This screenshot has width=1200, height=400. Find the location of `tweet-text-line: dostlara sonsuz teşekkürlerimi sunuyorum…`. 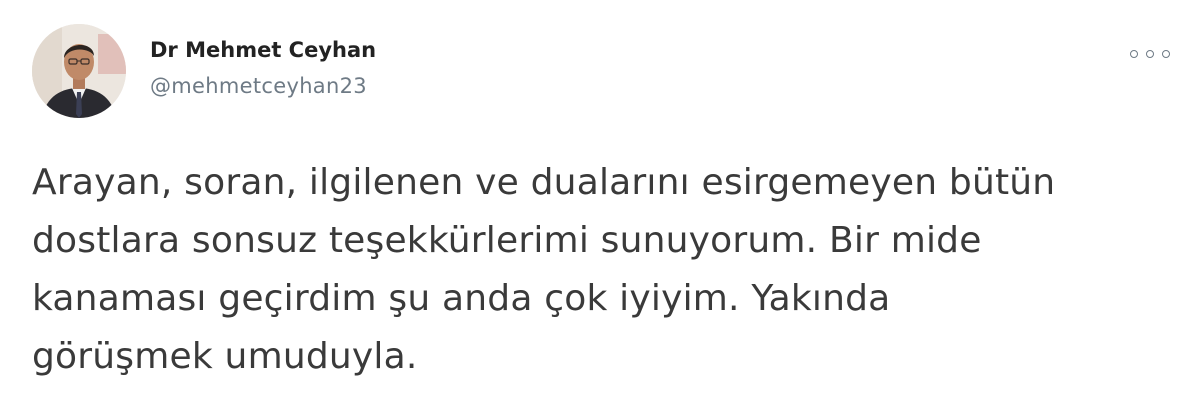

tweet-text-line: dostlara sonsuz teşekkürlerimi sunuyorum… is located at coordinates (507, 240).